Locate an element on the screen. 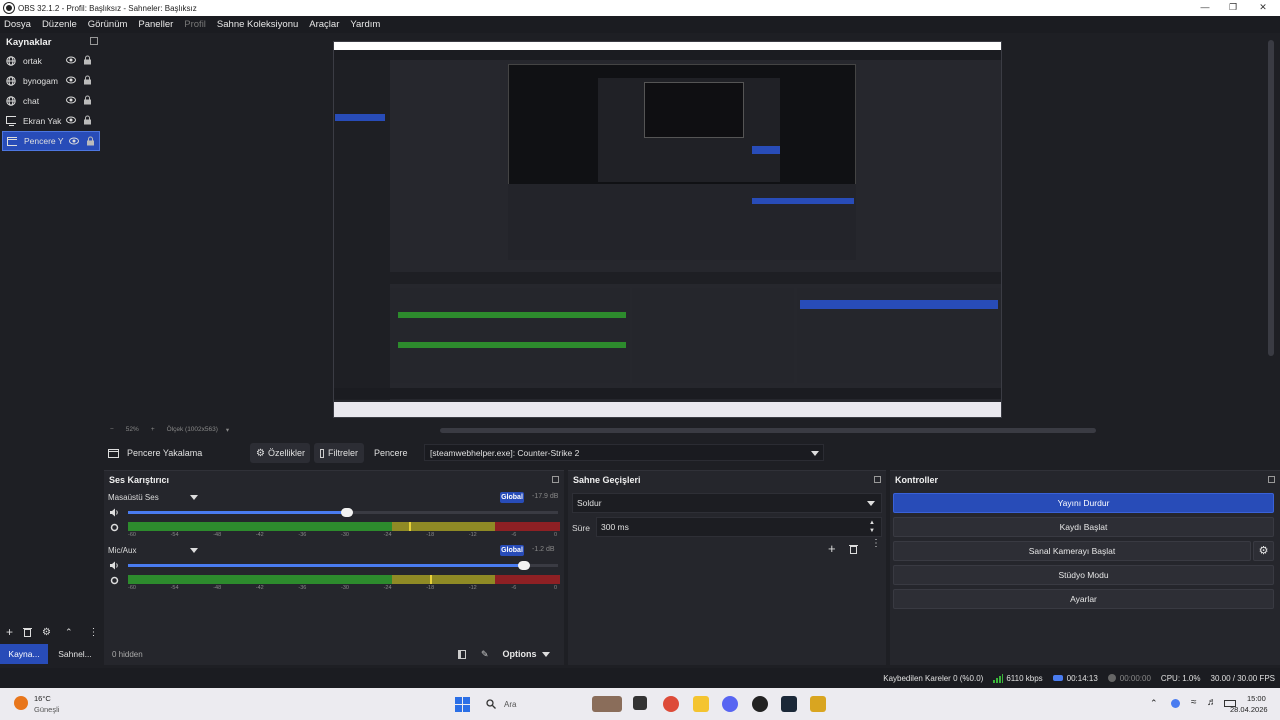  source-item: bynogam is located at coordinates (51, 81).